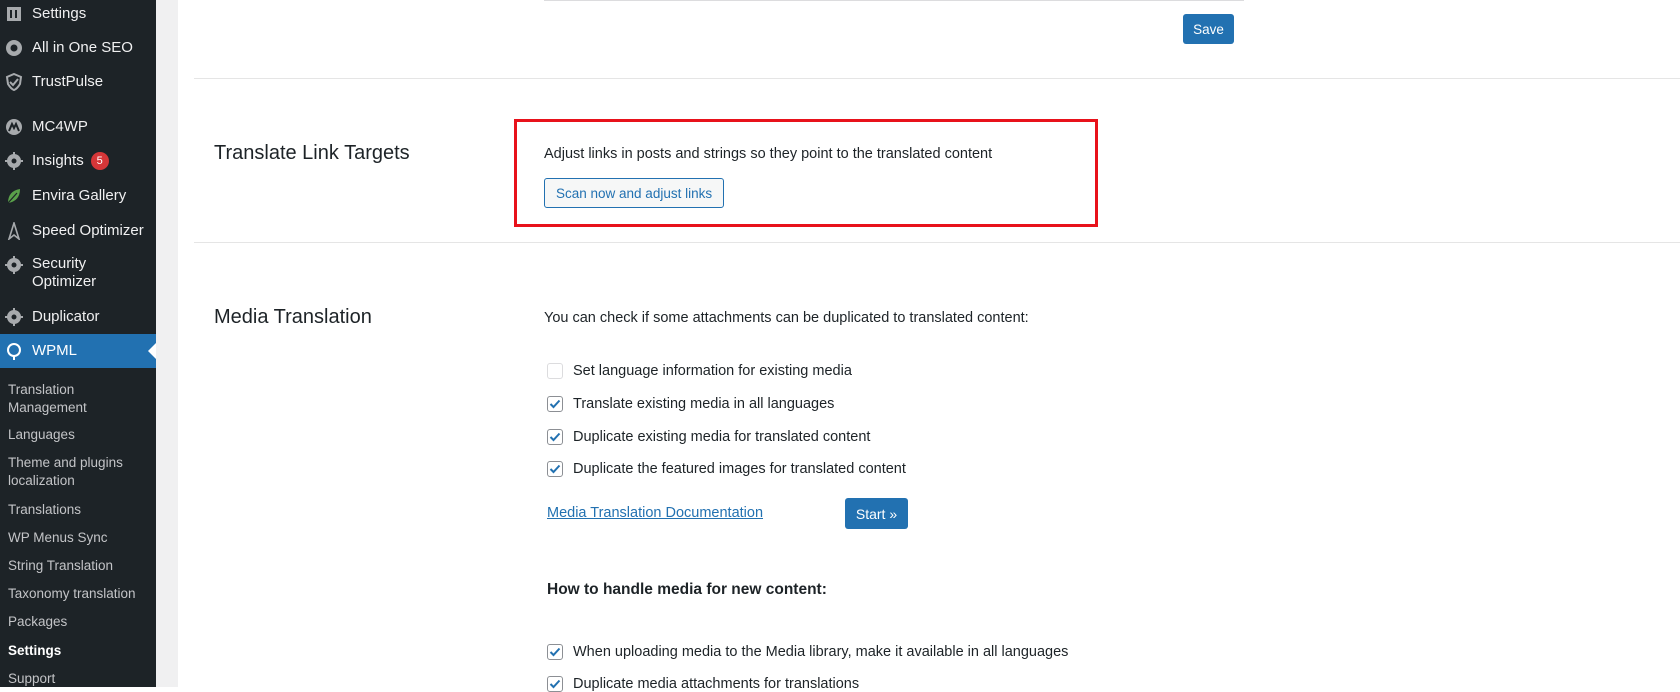 The height and width of the screenshot is (692, 1680). What do you see at coordinates (79, 622) in the screenshot?
I see `submenu-item-packages: Packages` at bounding box center [79, 622].